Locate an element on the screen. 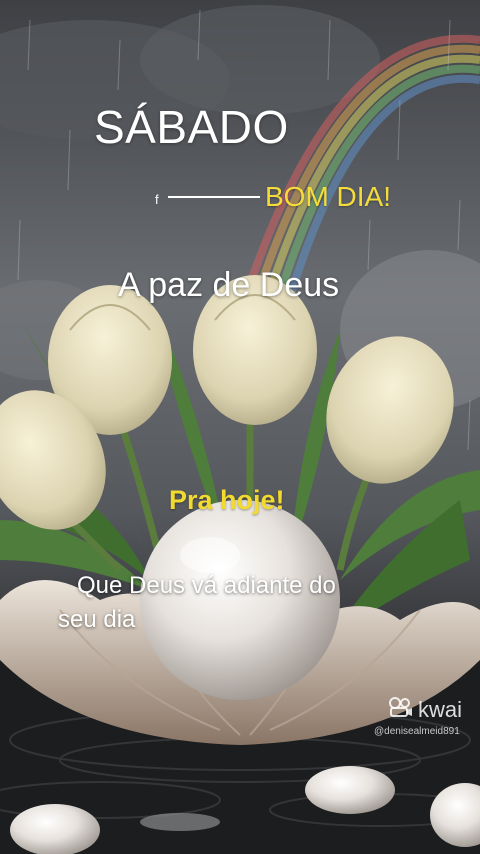 The height and width of the screenshot is (854, 480). day-title: SÁBADO is located at coordinates (191, 127).